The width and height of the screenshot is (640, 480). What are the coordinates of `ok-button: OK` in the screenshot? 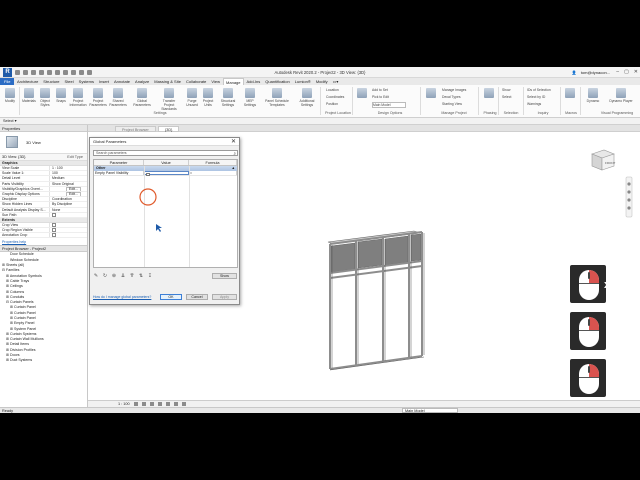 It's located at (171, 297).